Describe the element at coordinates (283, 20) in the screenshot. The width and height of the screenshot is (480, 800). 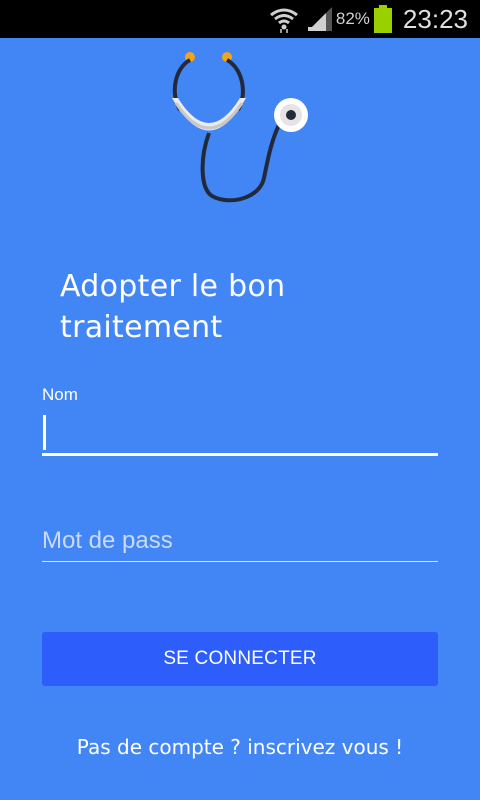
I see `wifi-icon` at that location.